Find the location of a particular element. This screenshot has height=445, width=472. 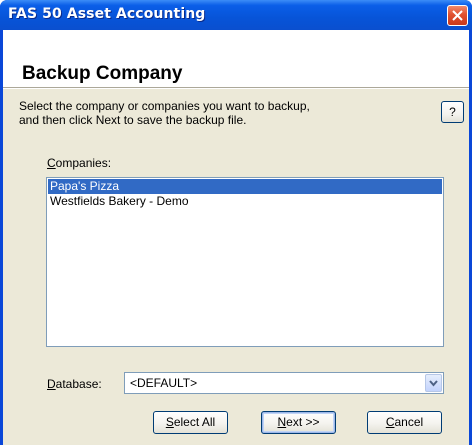

select-all-mnemonic: S is located at coordinates (169, 422).